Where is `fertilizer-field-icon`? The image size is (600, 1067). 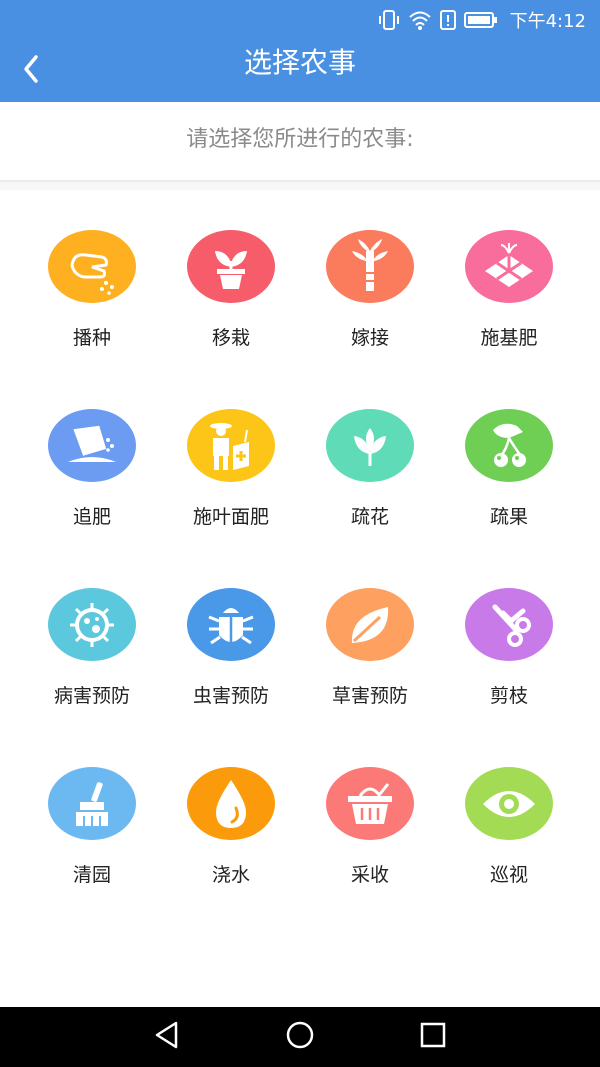
fertilizer-field-icon is located at coordinates (509, 266).